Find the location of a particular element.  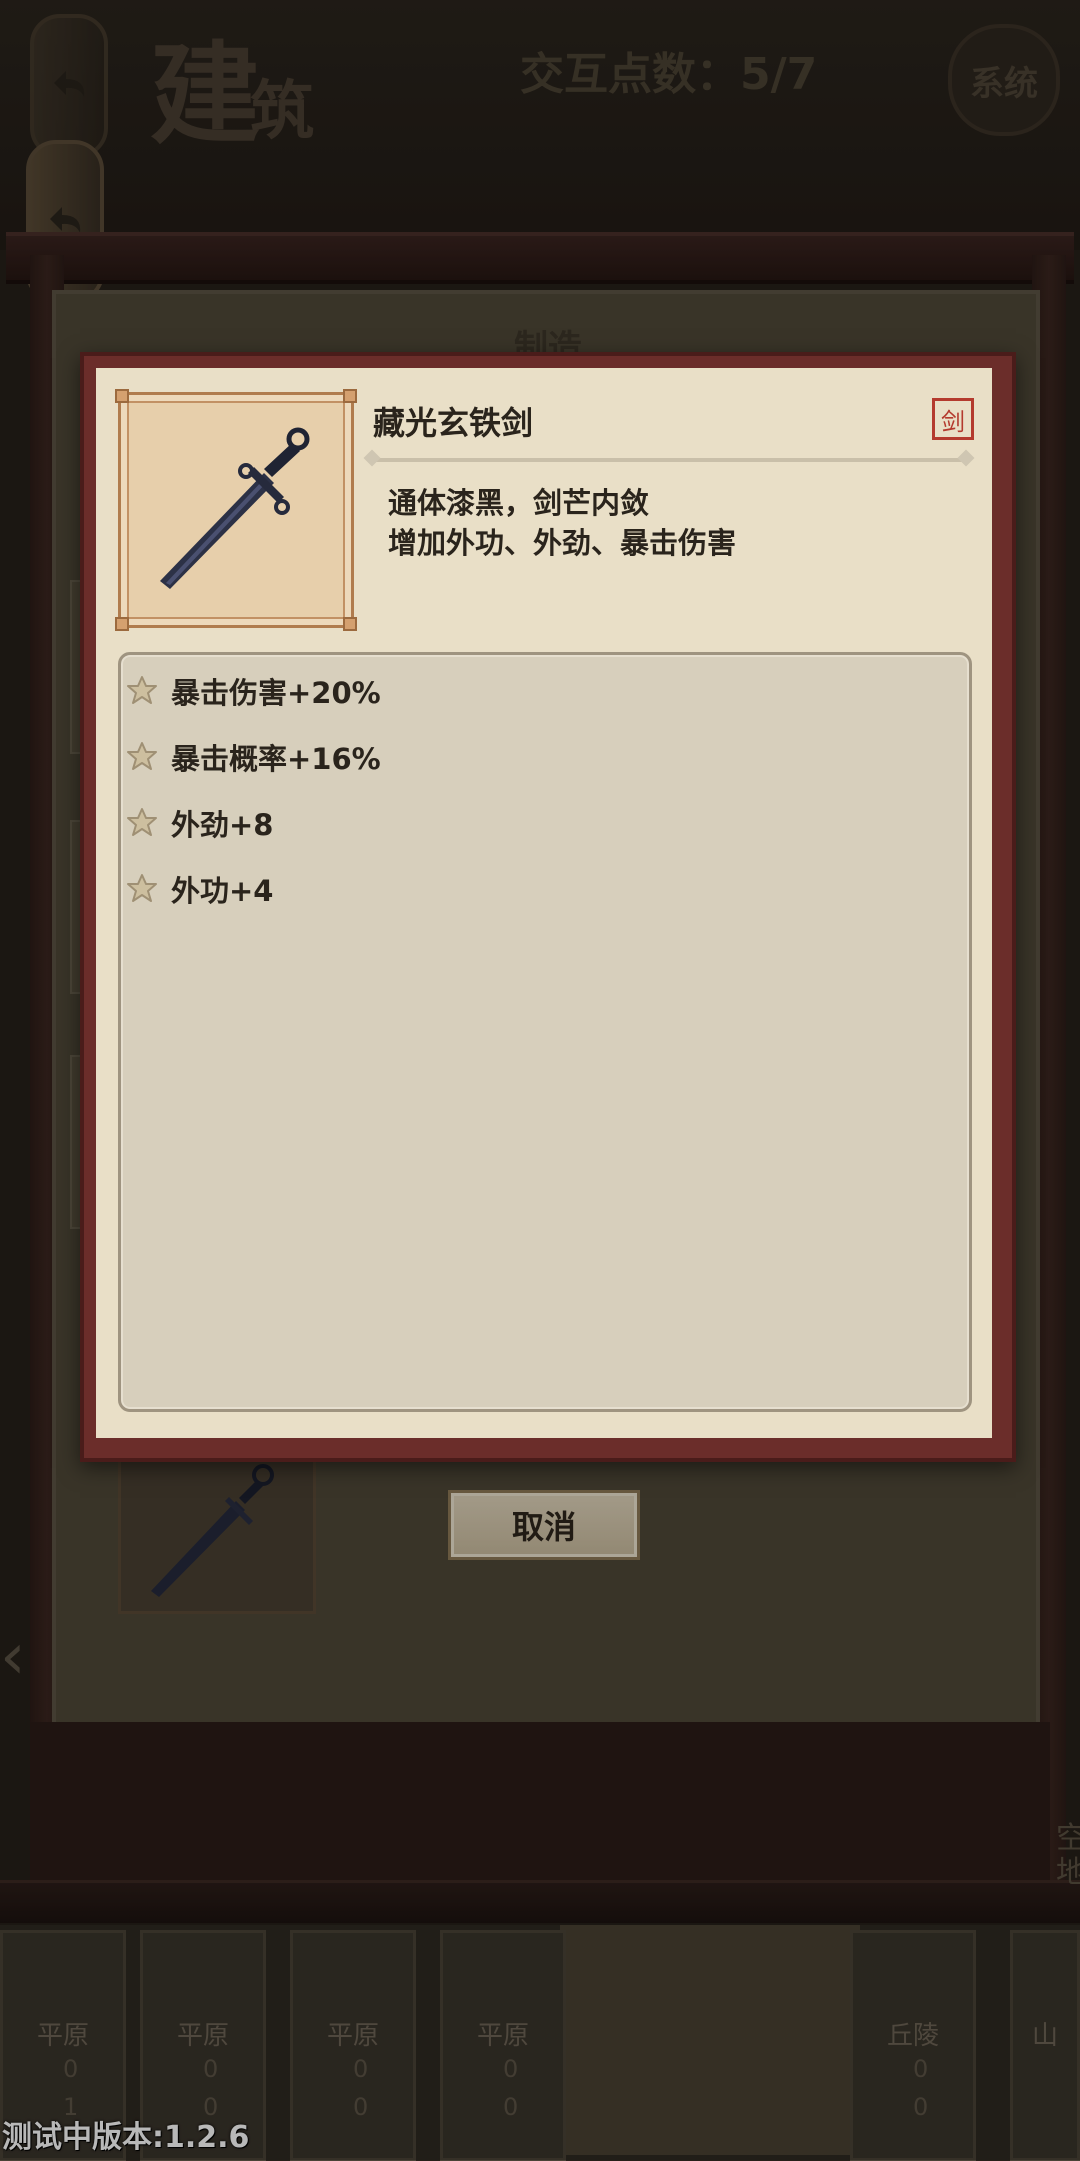

stat-row: 外劲+8 is located at coordinates (199, 823).